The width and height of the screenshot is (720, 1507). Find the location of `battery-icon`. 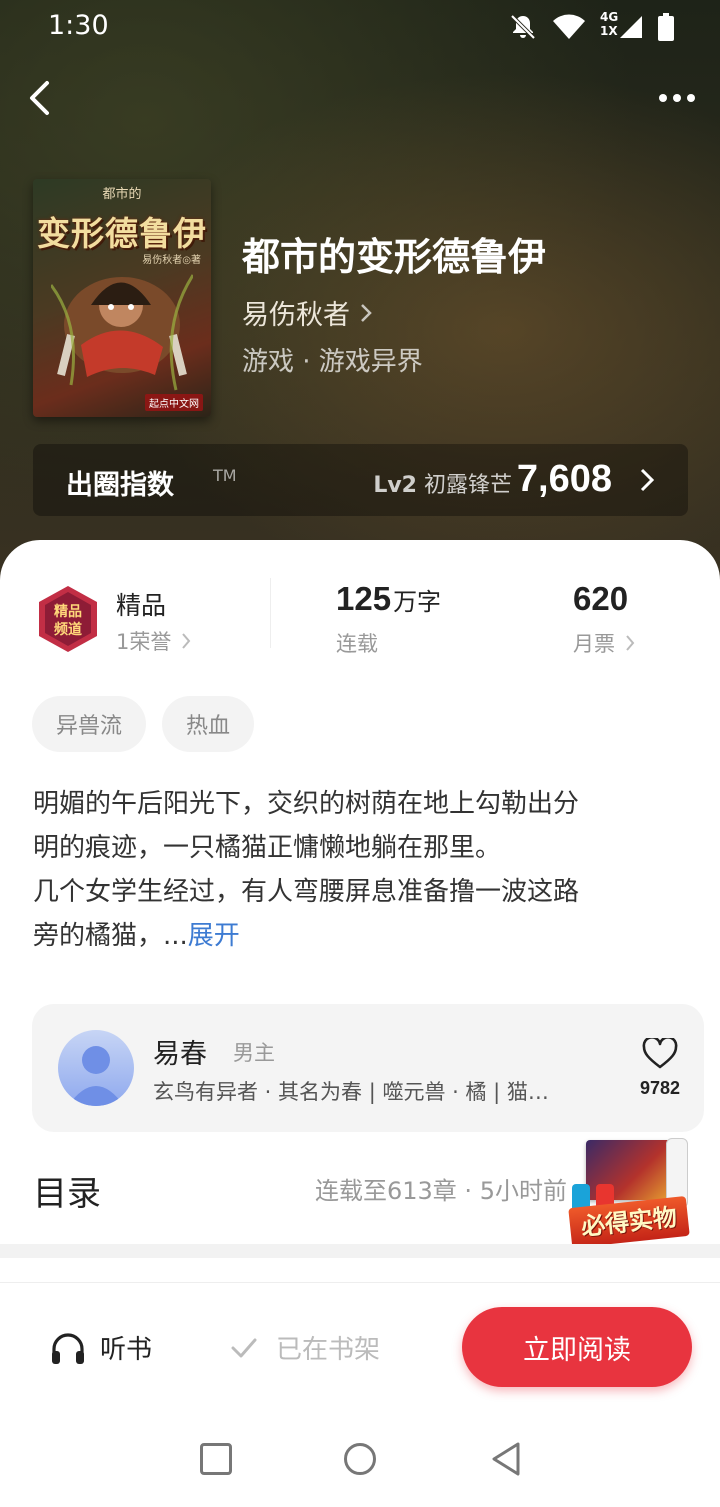

battery-icon is located at coordinates (666, 27).